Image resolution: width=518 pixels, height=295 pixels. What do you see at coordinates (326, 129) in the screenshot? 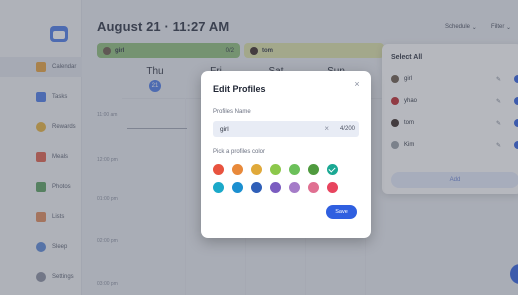
I see `clear-input-icon: ×` at bounding box center [326, 129].